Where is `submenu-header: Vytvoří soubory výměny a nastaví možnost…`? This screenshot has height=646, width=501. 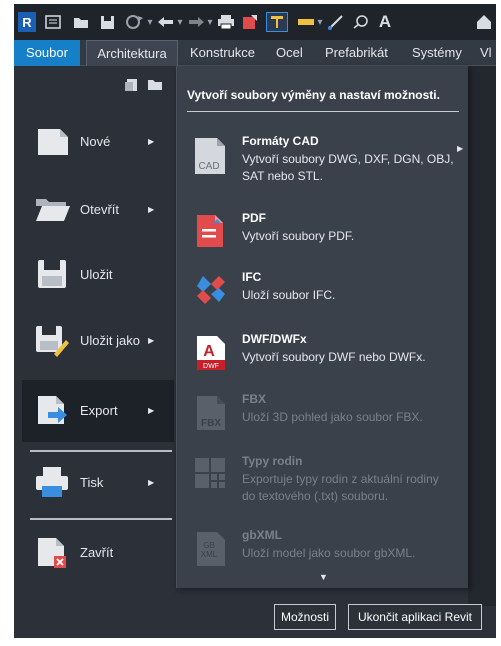
submenu-header: Vytvoří soubory výměny a nastaví možnost… is located at coordinates (313, 95).